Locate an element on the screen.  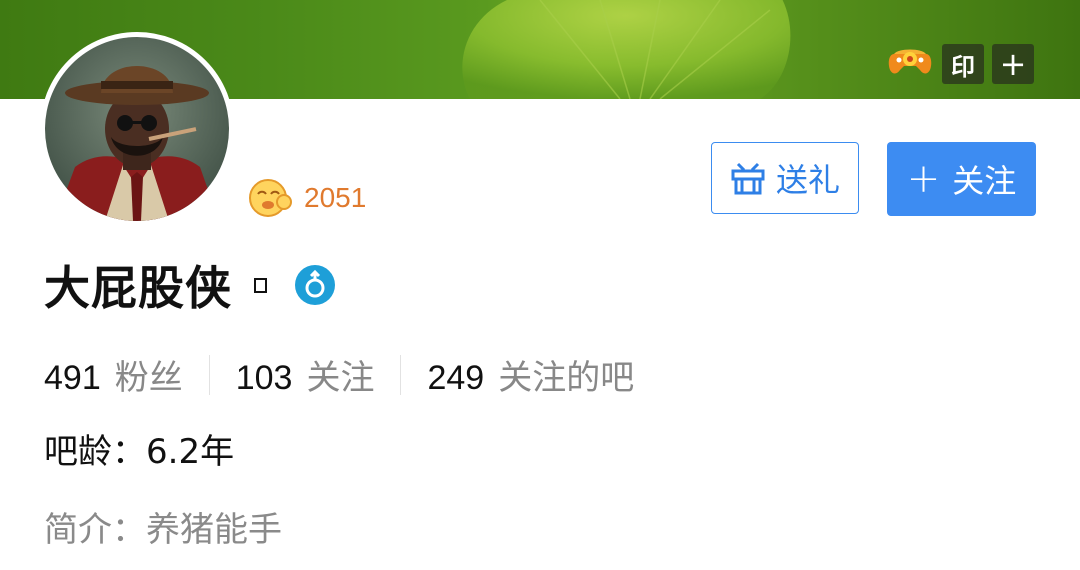
bio-label: 简介： is located at coordinates (95, 530).